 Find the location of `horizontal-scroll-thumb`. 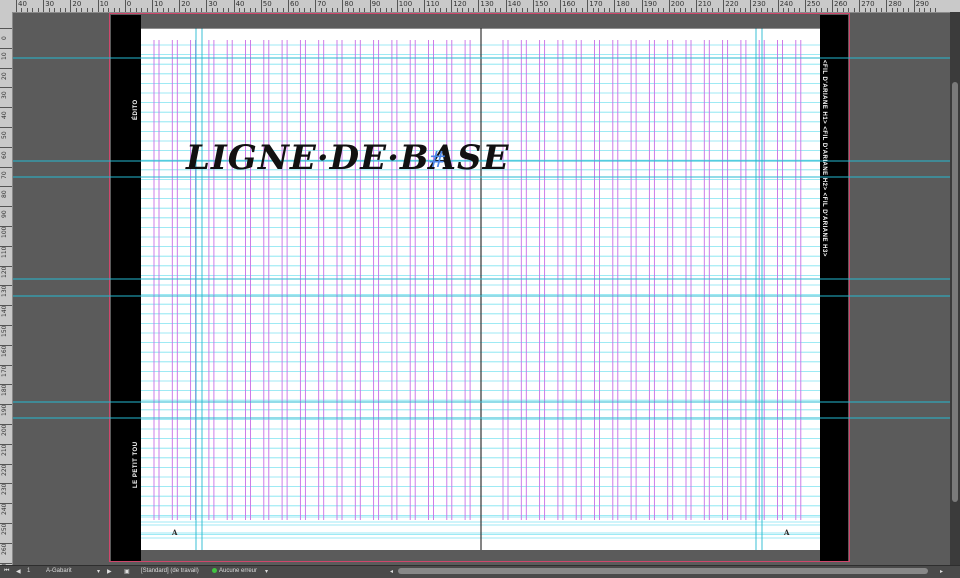

horizontal-scroll-thumb is located at coordinates (663, 571).